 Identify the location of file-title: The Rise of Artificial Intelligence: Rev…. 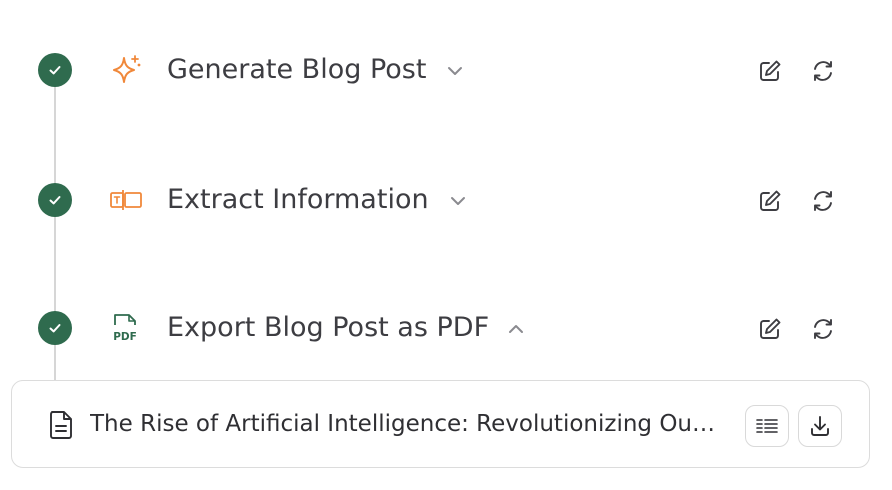
(405, 424).